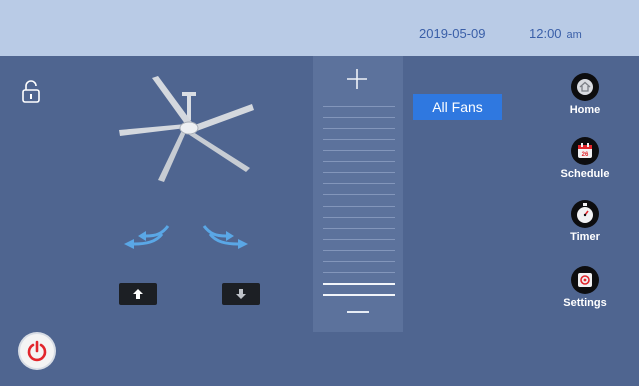  Describe the element at coordinates (226, 237) in the screenshot. I see `airflow-right-icon` at that location.